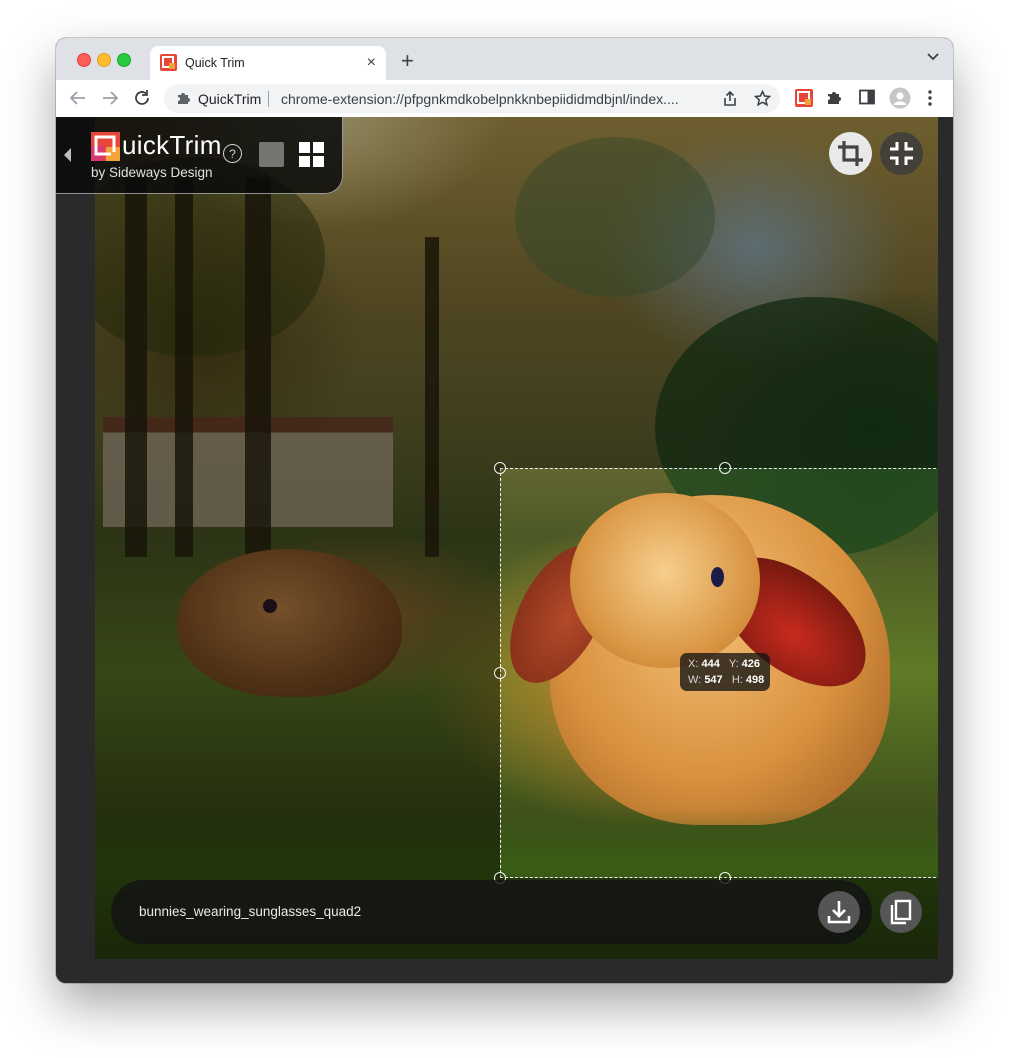  I want to click on w-label: W:, so click(695, 680).